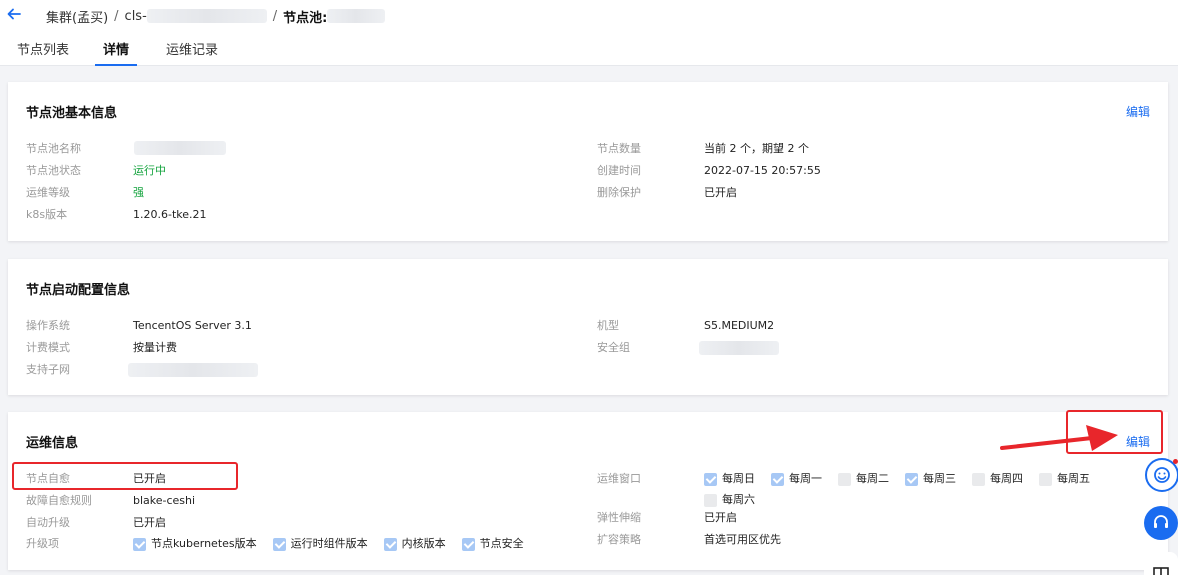 The width and height of the screenshot is (1178, 575). Describe the element at coordinates (619, 148) in the screenshot. I see `field-label: 节点数量` at that location.